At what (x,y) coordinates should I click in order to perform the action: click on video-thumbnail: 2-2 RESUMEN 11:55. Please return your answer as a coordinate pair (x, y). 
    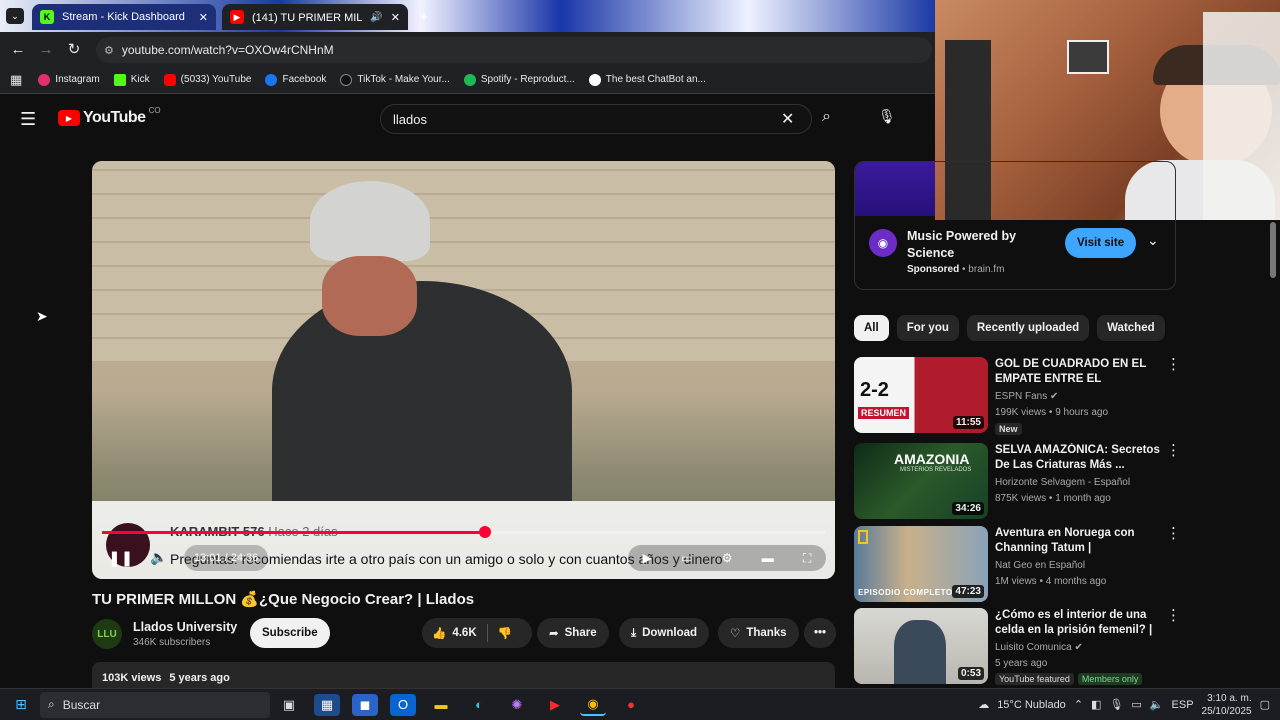
    Looking at the image, I should click on (921, 395).